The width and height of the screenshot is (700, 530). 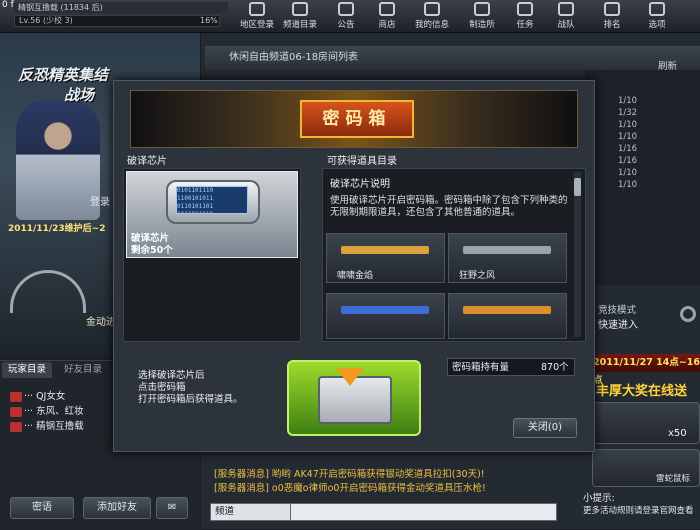 I want to click on player-row: ··· QJ女女, so click(x=37, y=395).